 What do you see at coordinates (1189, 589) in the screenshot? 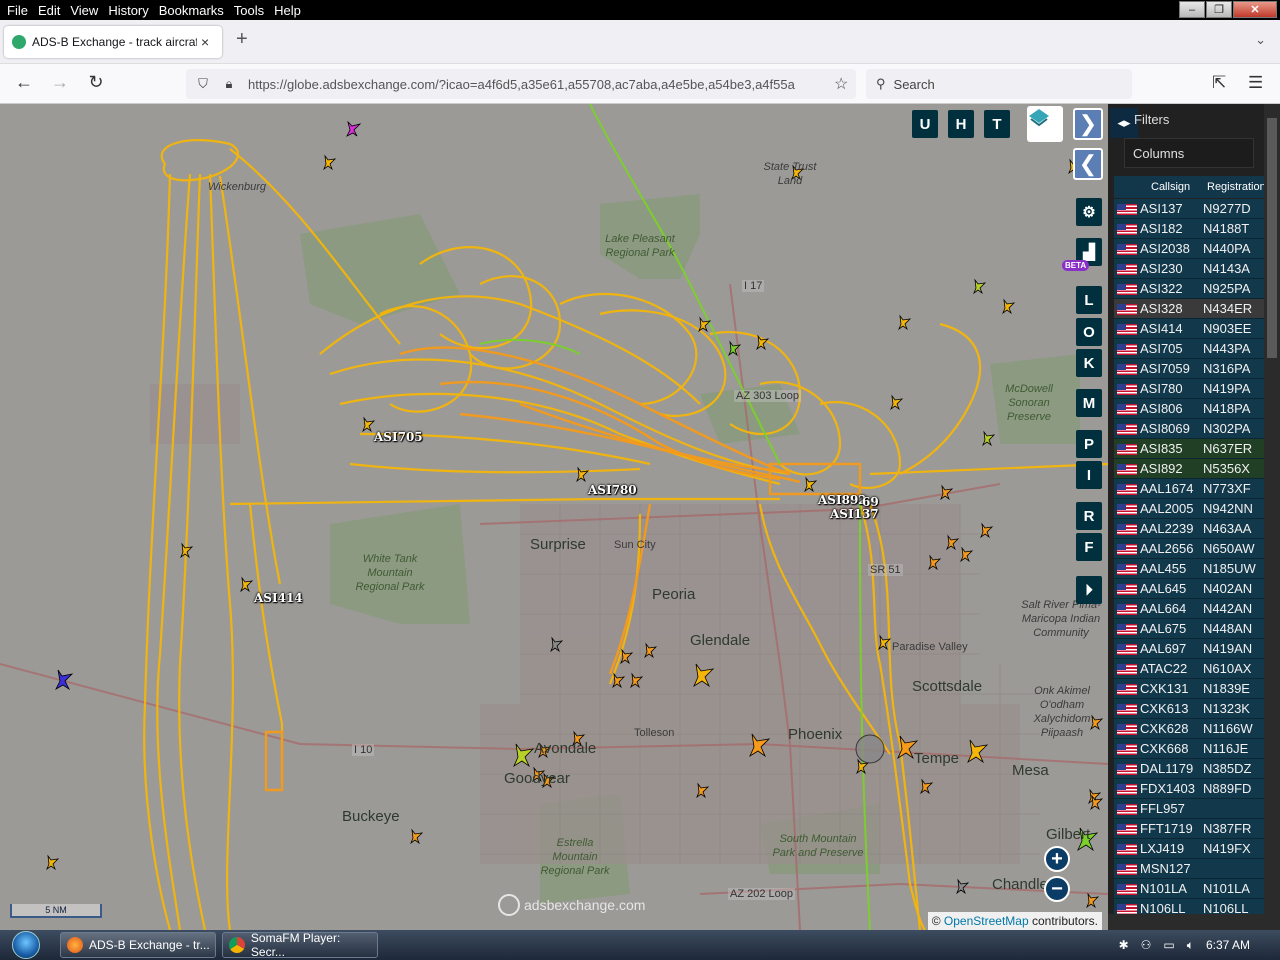
I see `table-row: AAL645 N402AN` at bounding box center [1189, 589].